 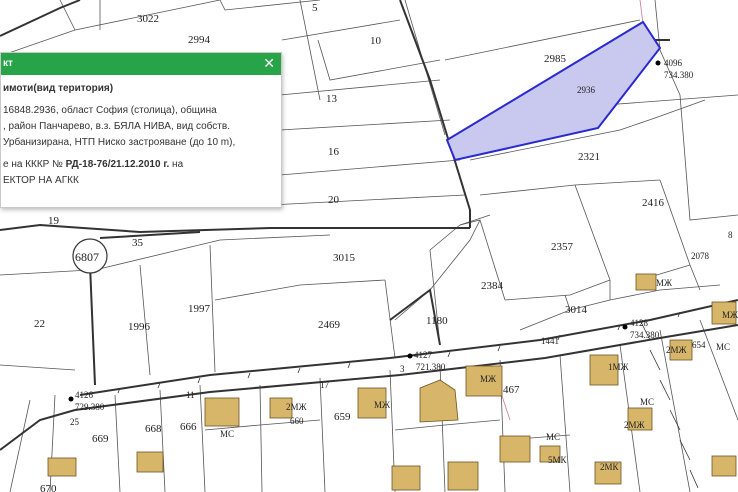 I want to click on svg-text: 2985, so click(x=555, y=59).